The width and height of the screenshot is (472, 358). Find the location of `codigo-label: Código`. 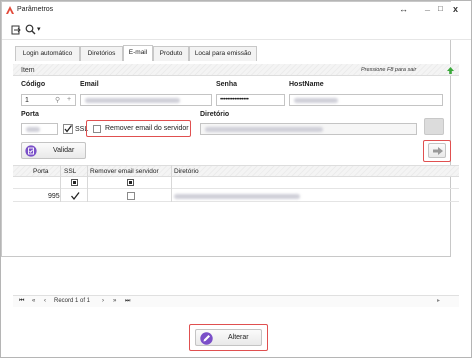

codigo-label: Código is located at coordinates (33, 84).